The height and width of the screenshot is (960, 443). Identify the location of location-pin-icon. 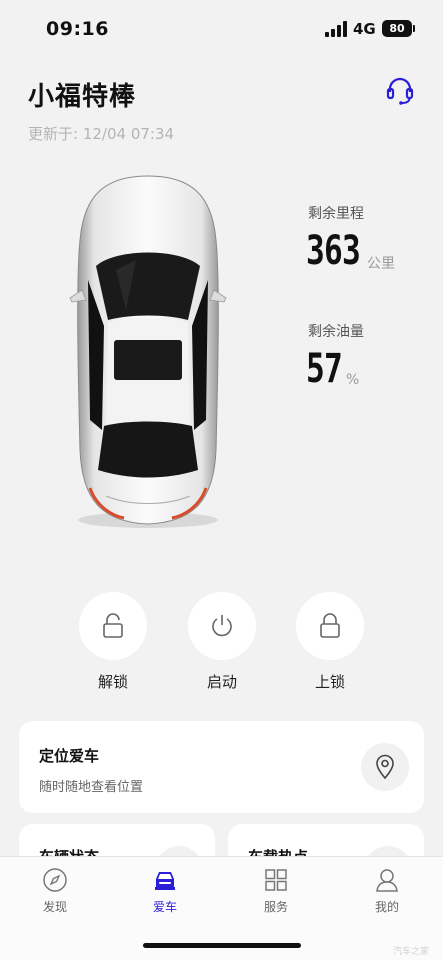
(385, 767).